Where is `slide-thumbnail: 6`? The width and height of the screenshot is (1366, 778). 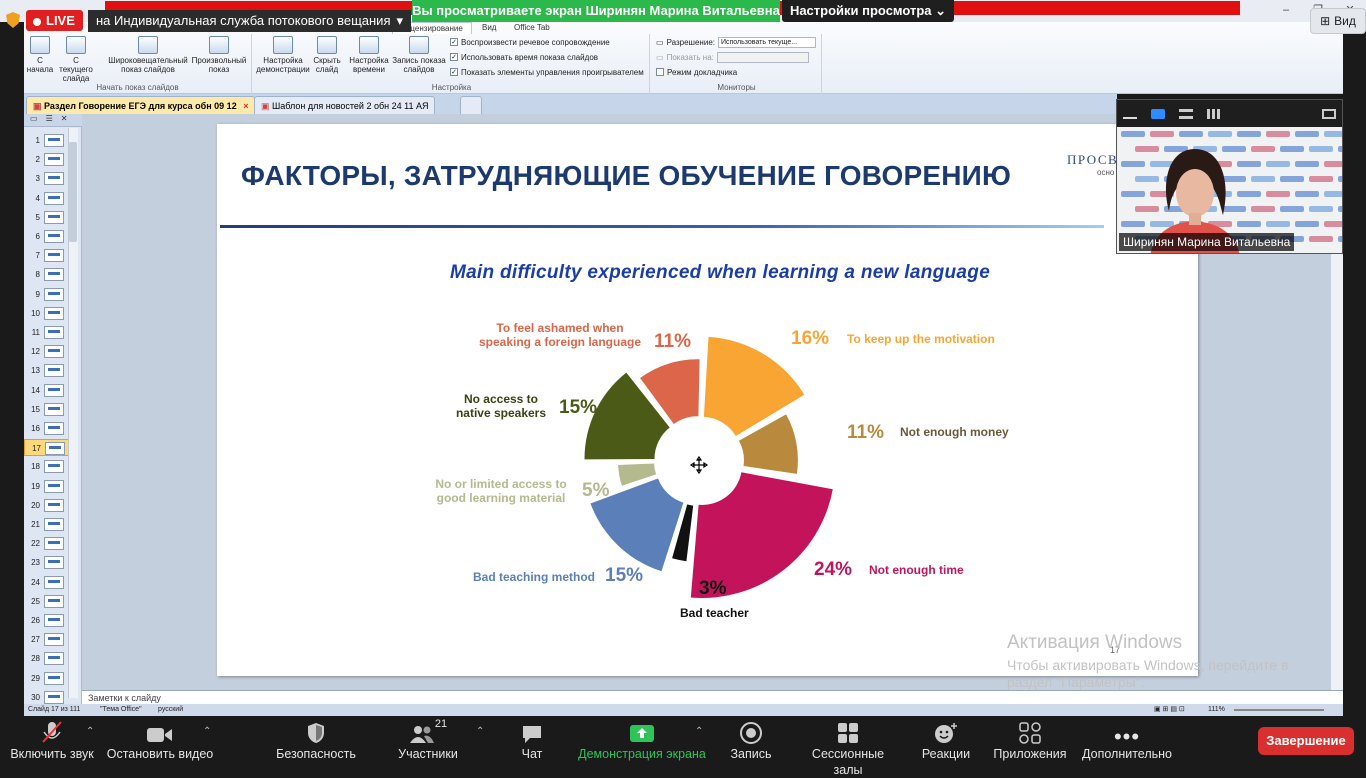 slide-thumbnail: 6 is located at coordinates (49, 236).